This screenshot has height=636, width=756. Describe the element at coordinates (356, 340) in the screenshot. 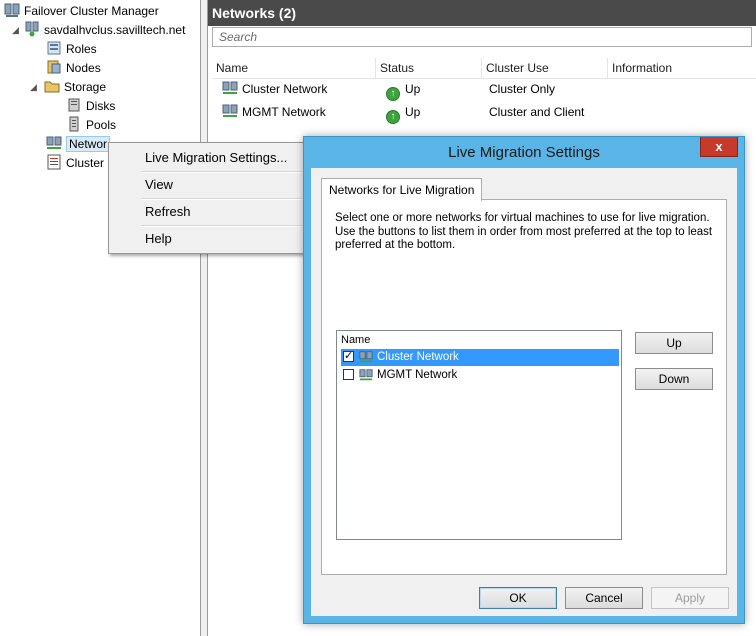

I see `list-column-header-name: Name` at that location.